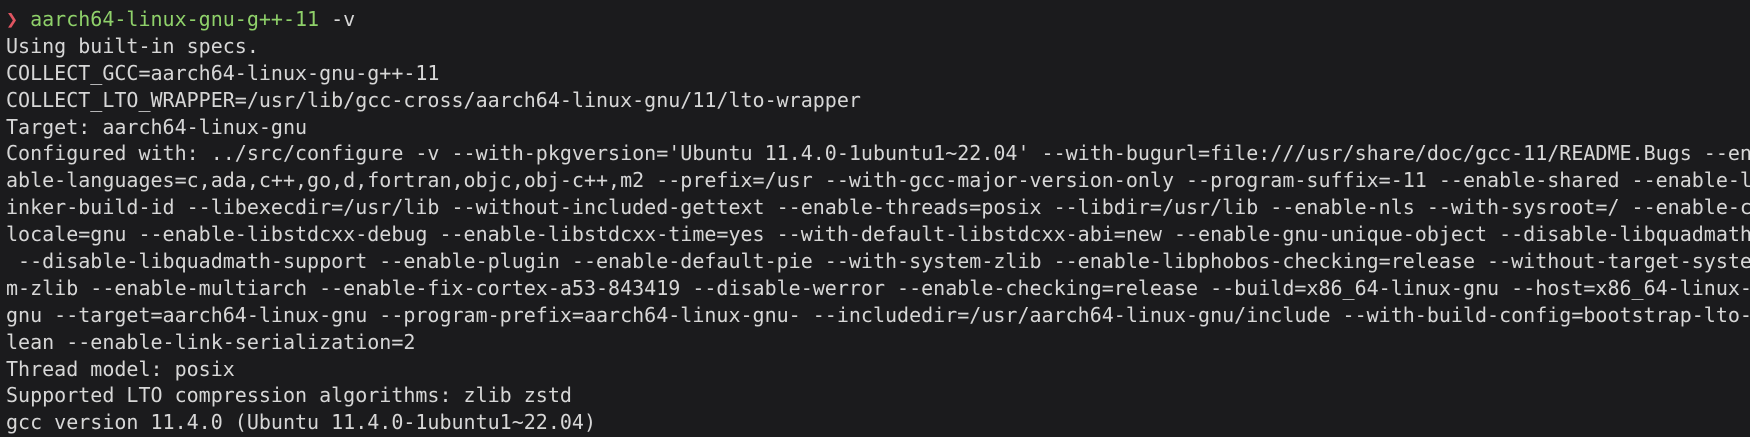 Image resolution: width=1750 pixels, height=437 pixels. Describe the element at coordinates (12, 19) in the screenshot. I see `prompt-chevron-icon: ❯` at that location.